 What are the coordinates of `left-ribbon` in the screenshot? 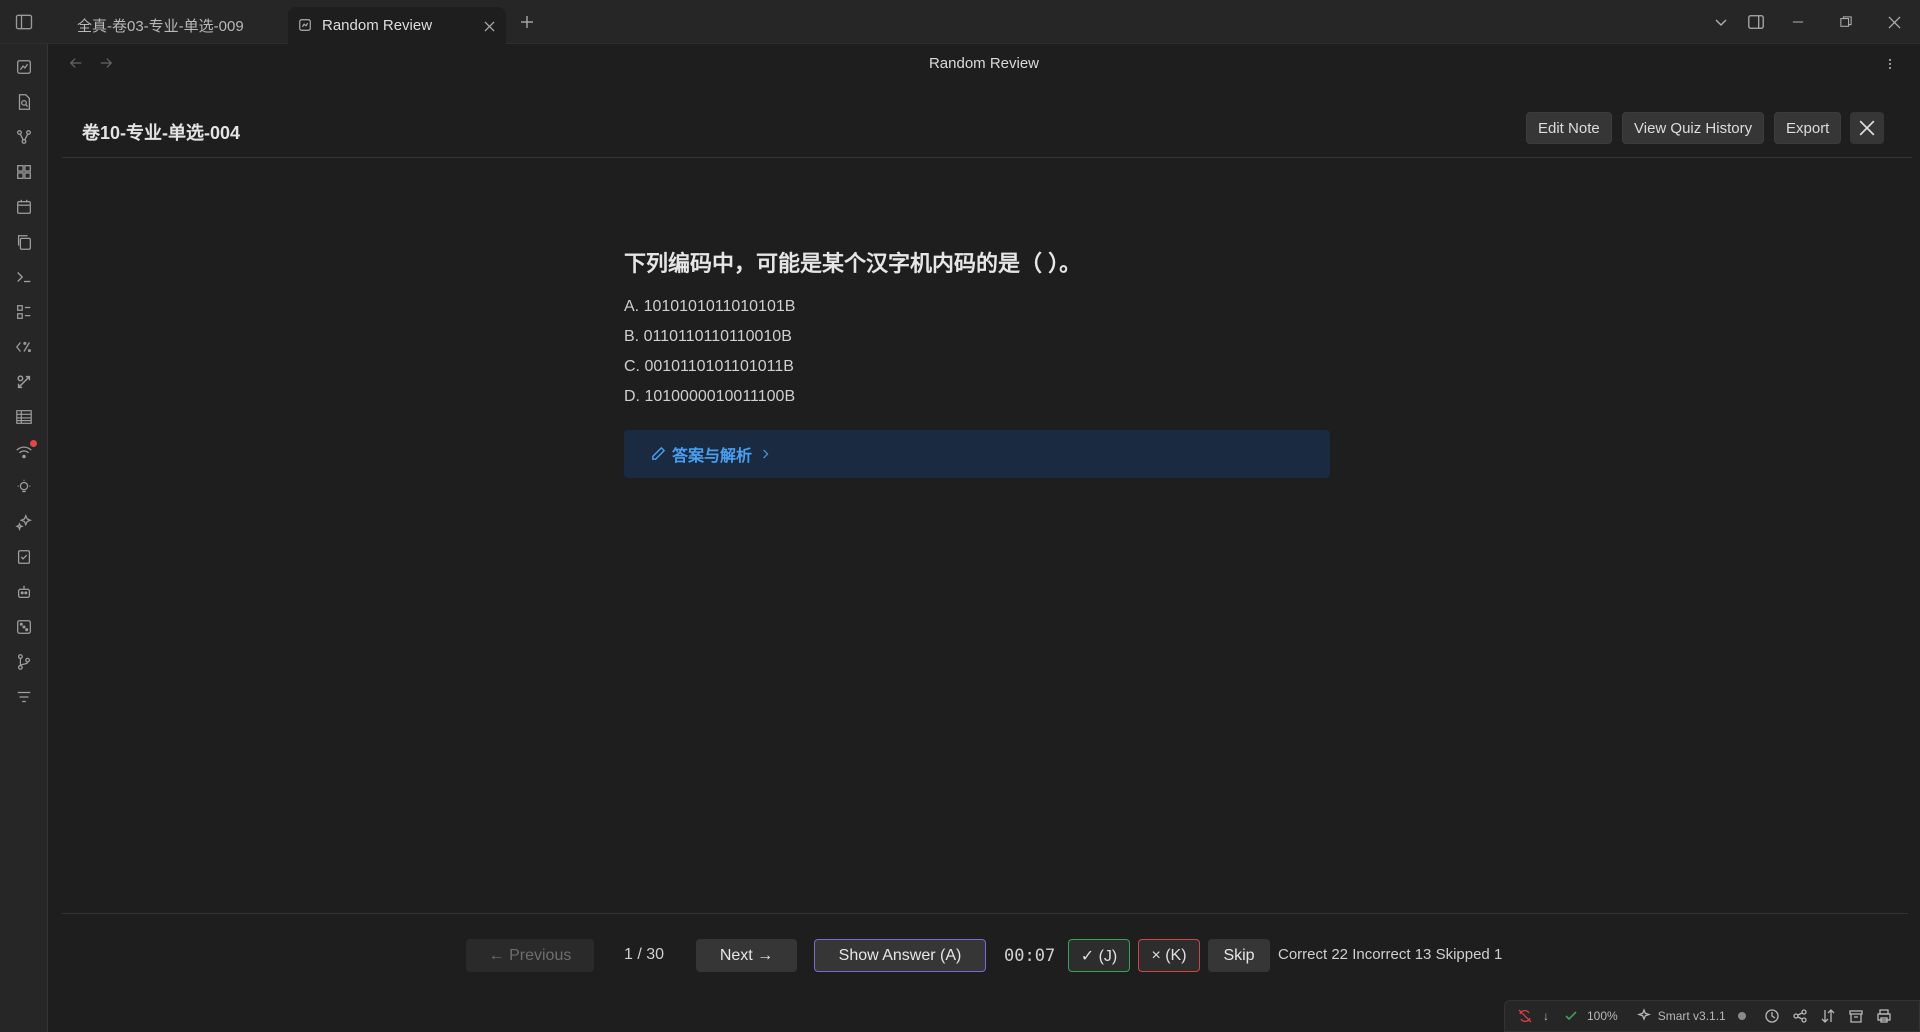 It's located at (24, 538).